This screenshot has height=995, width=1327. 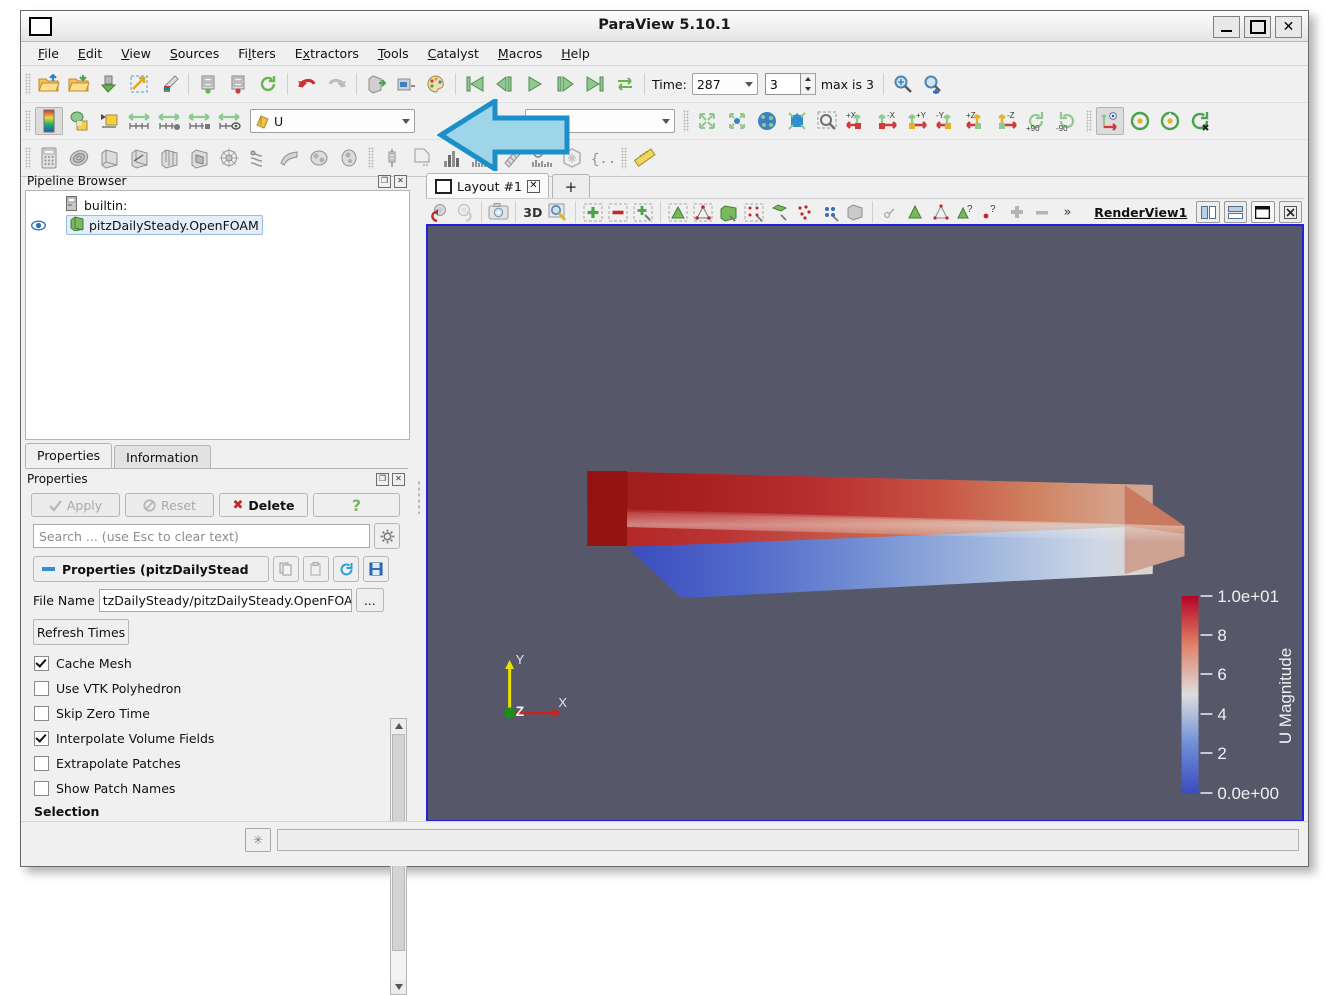 What do you see at coordinates (436, 84) in the screenshot?
I see `color-palette-icon` at bounding box center [436, 84].